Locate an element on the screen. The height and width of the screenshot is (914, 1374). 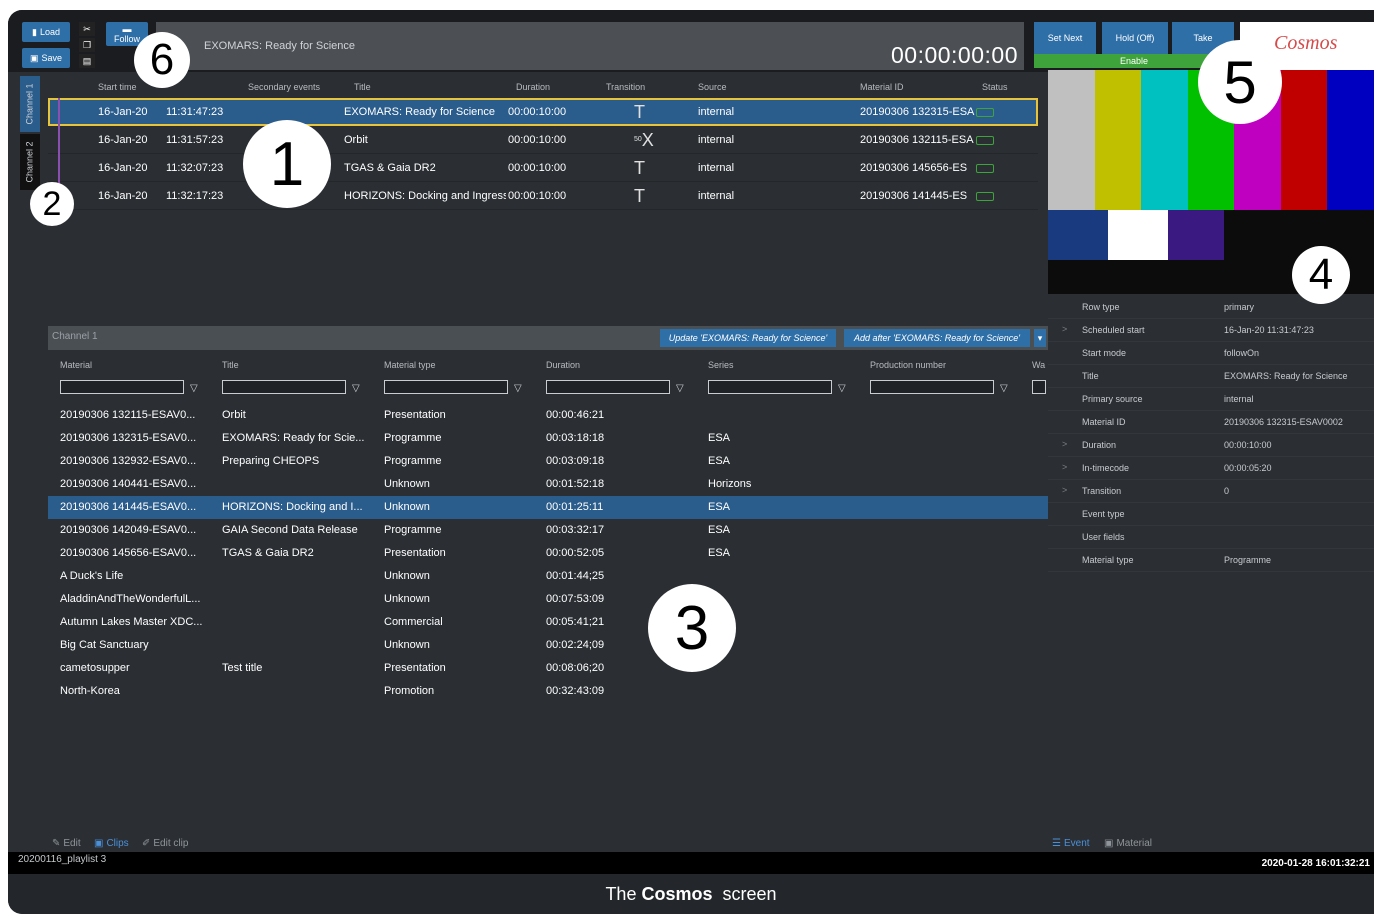
hold-button: Hold (Off) is located at coordinates (1135, 38).